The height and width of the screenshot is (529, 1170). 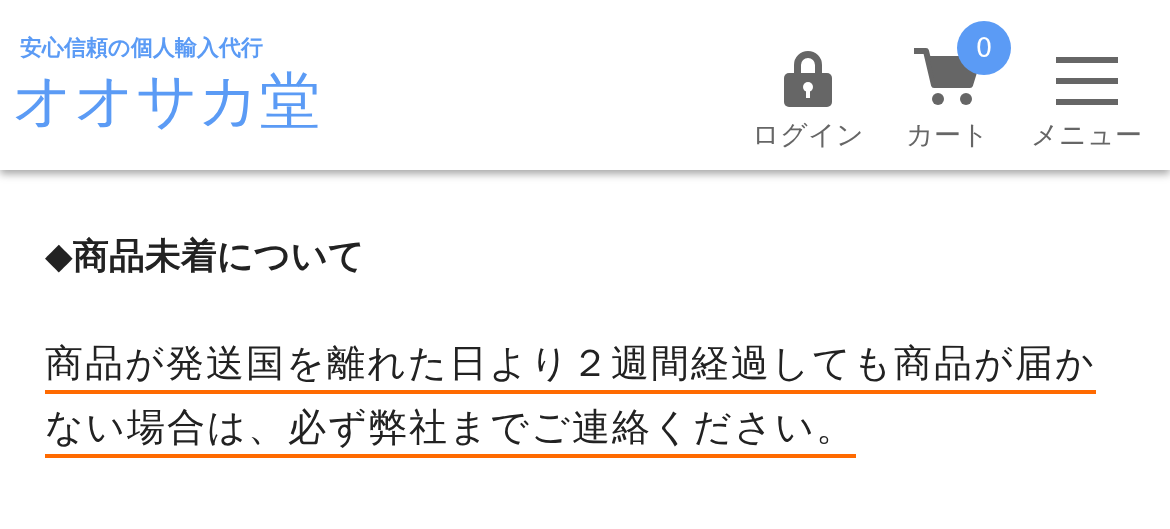 I want to click on menu-icon, so click(x=1086, y=81).